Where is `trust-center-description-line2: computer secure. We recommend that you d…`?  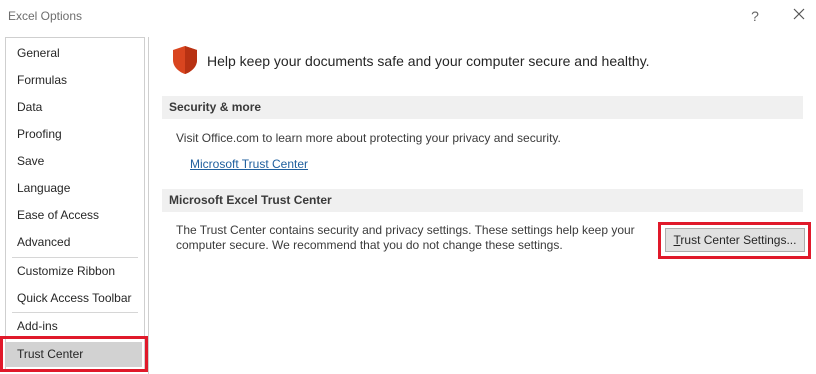
trust-center-description-line2: computer secure. We recommend that you d… is located at coordinates (369, 245).